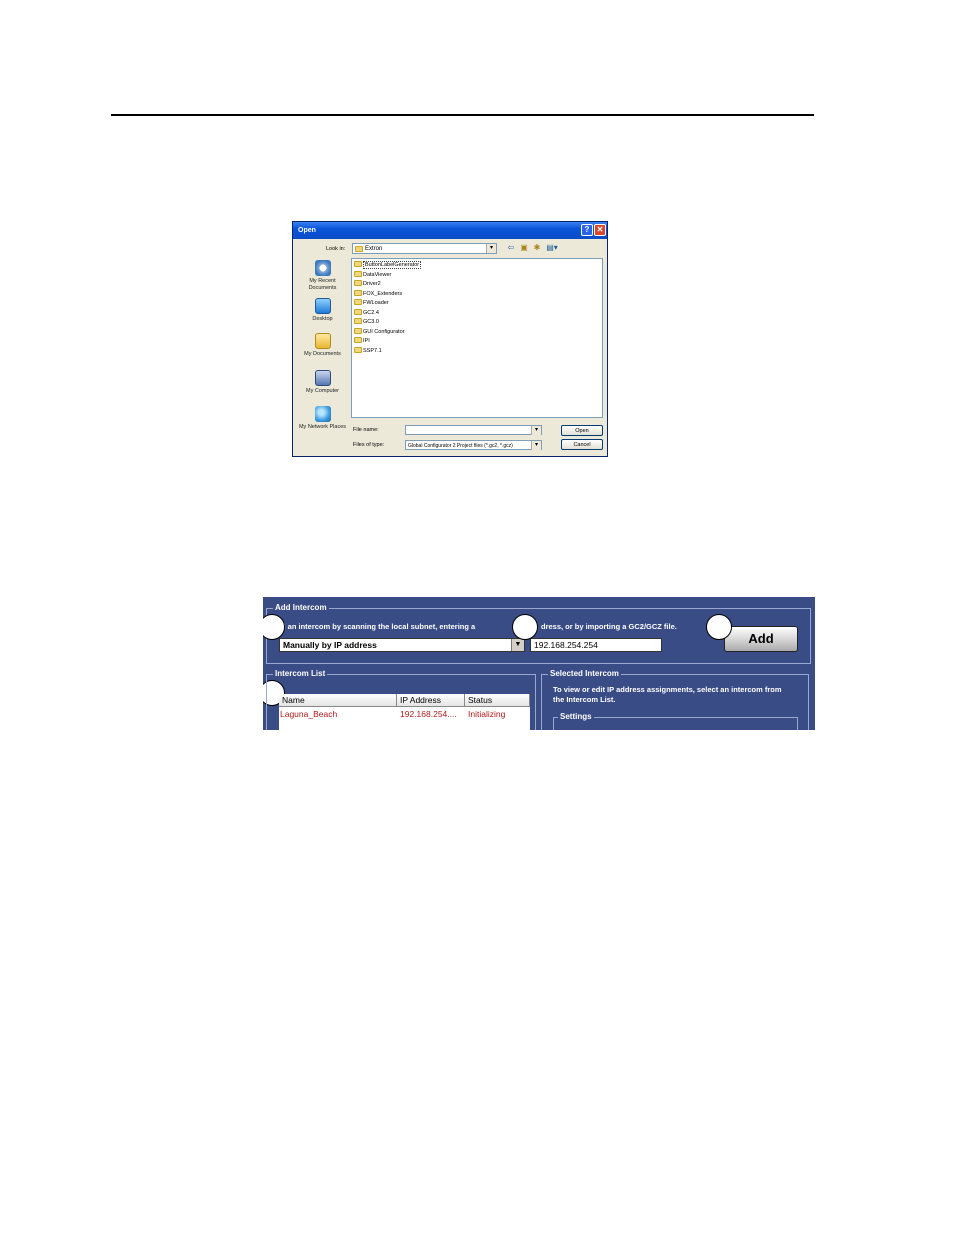 The height and width of the screenshot is (1235, 954). I want to click on add-button: Add, so click(761, 639).